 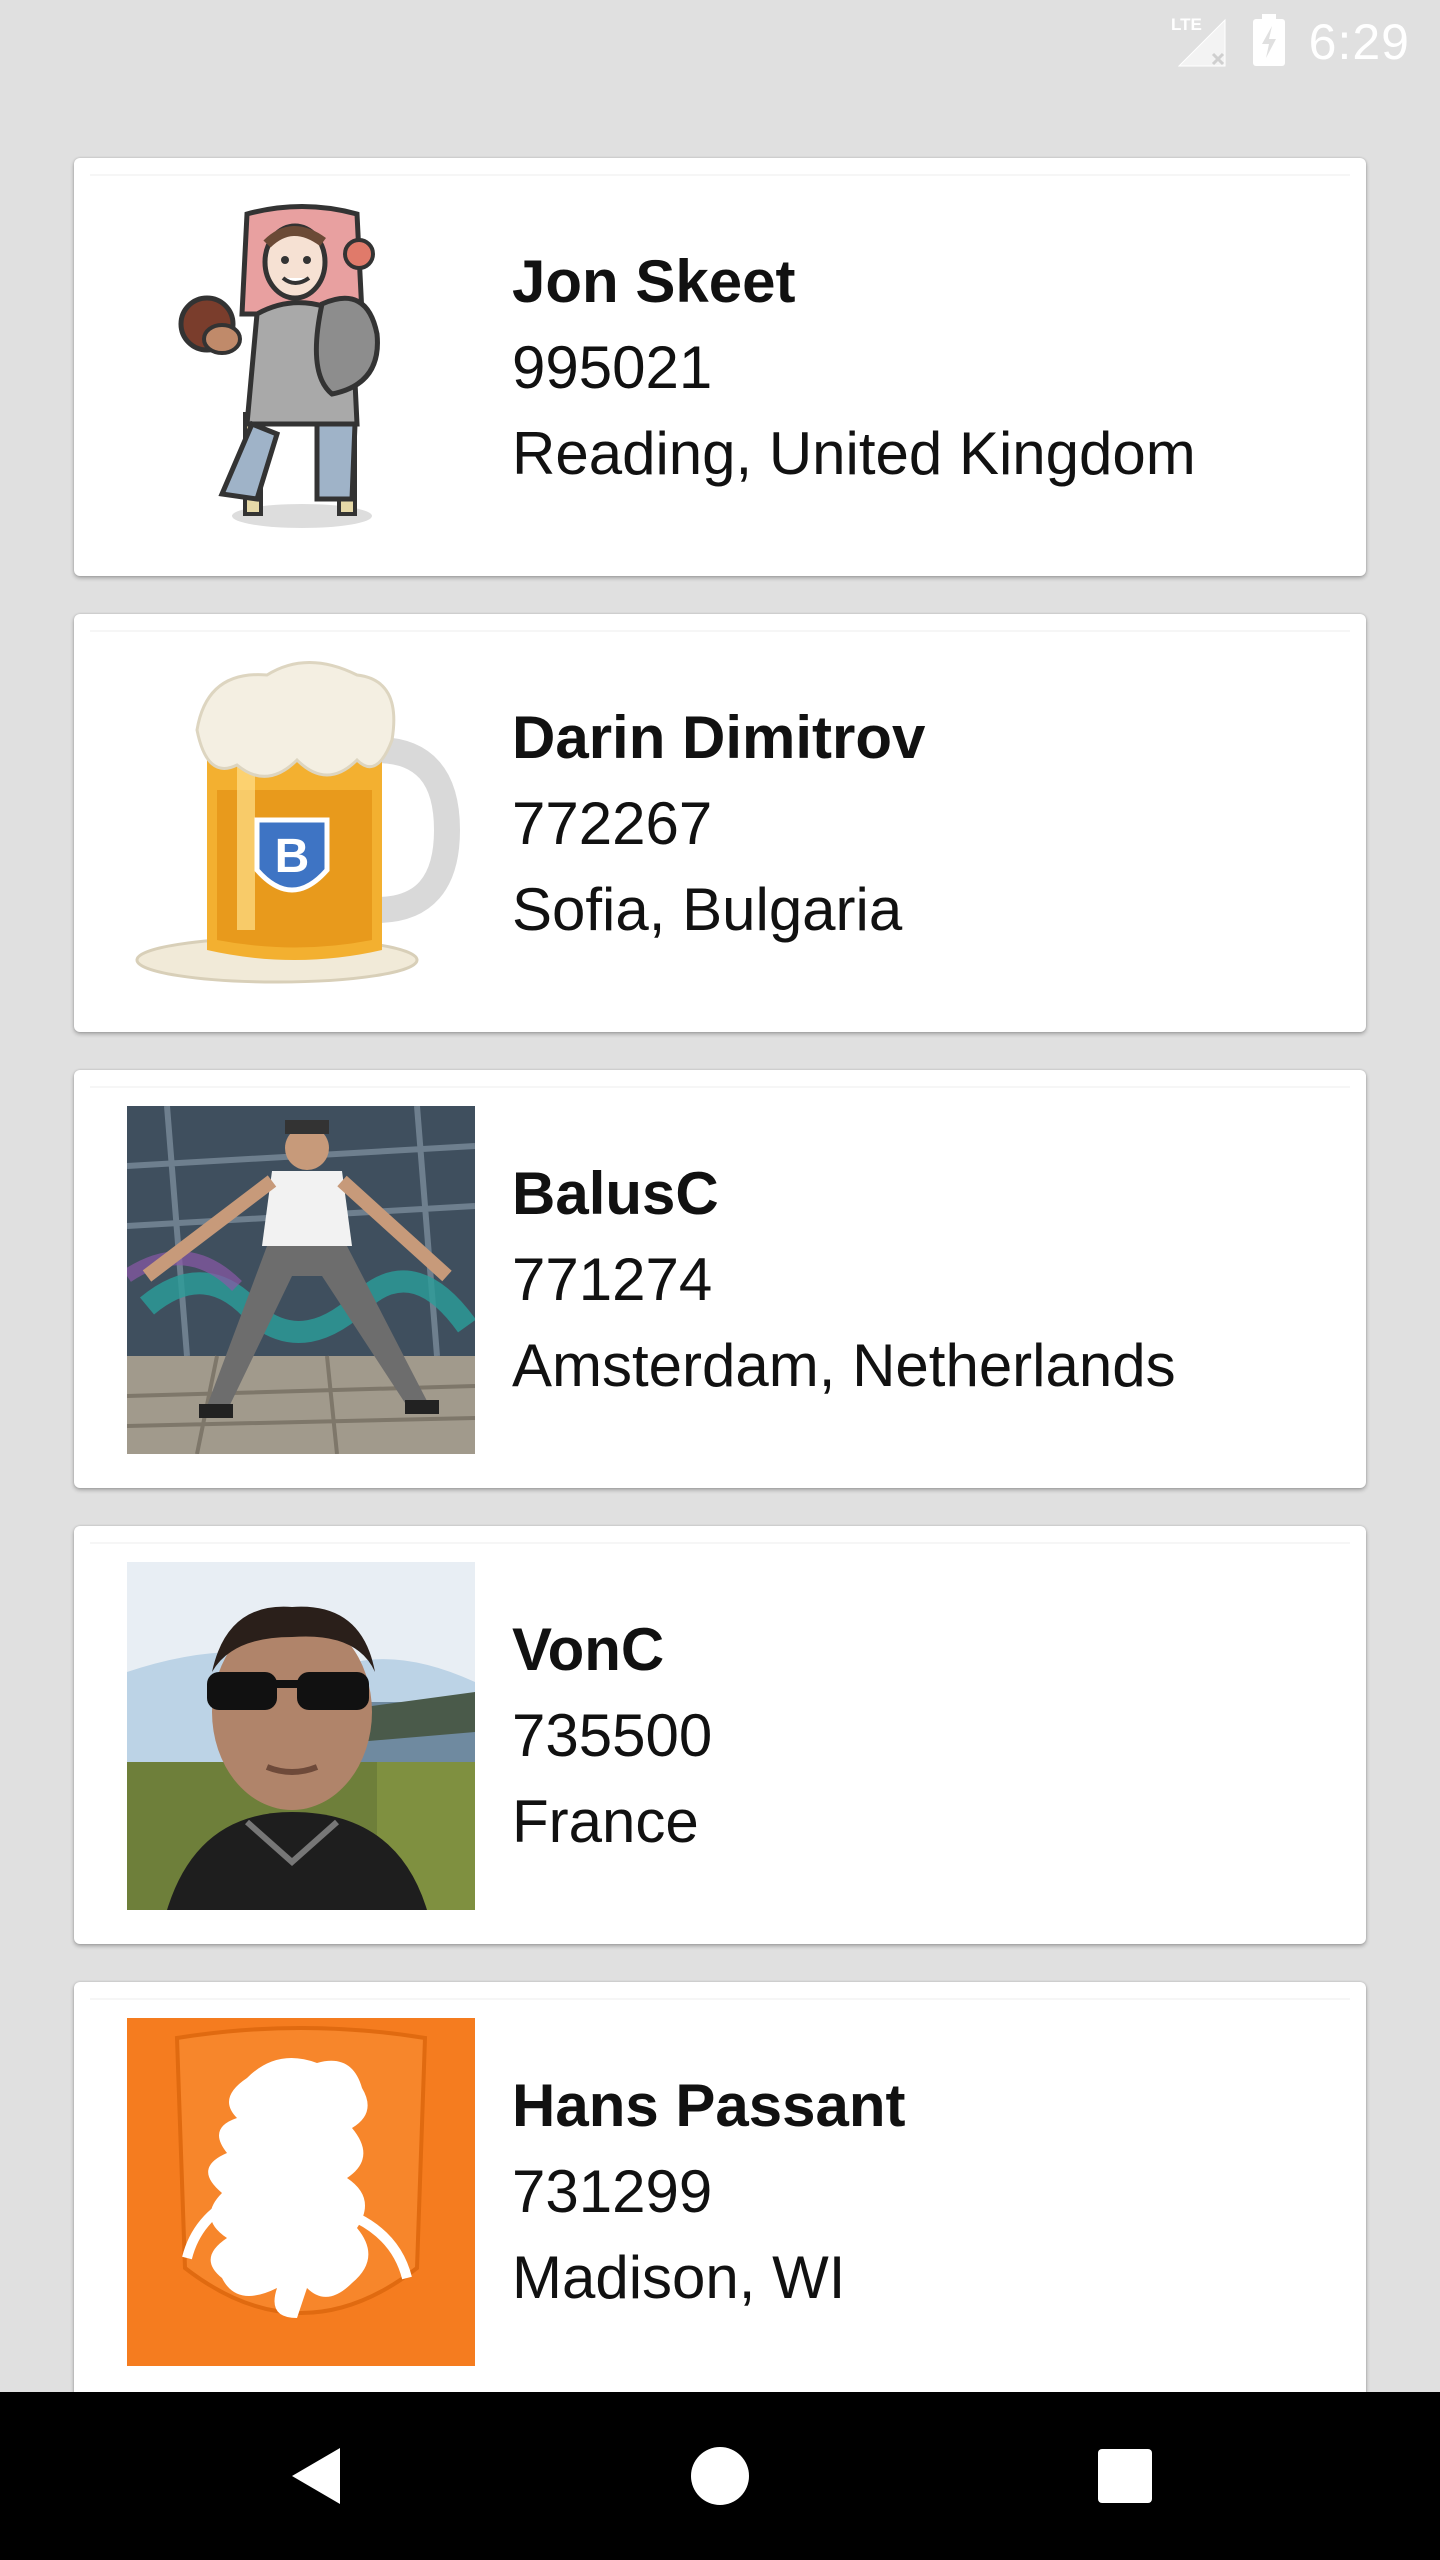 I want to click on user-card: BalusC 771274 Amsterdam, Netherlands, so click(x=720, y=1279).